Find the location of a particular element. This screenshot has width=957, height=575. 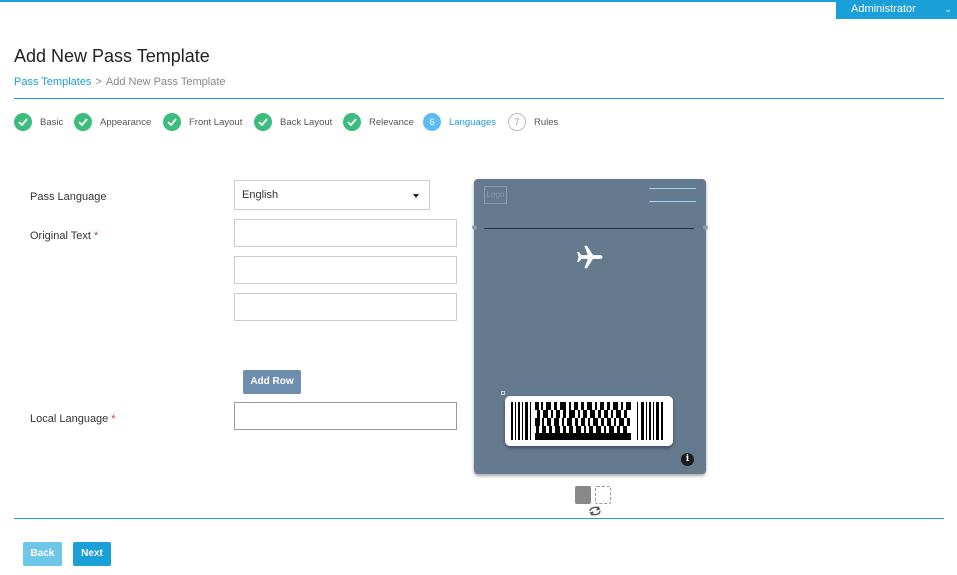

step-label: Rules is located at coordinates (546, 122).